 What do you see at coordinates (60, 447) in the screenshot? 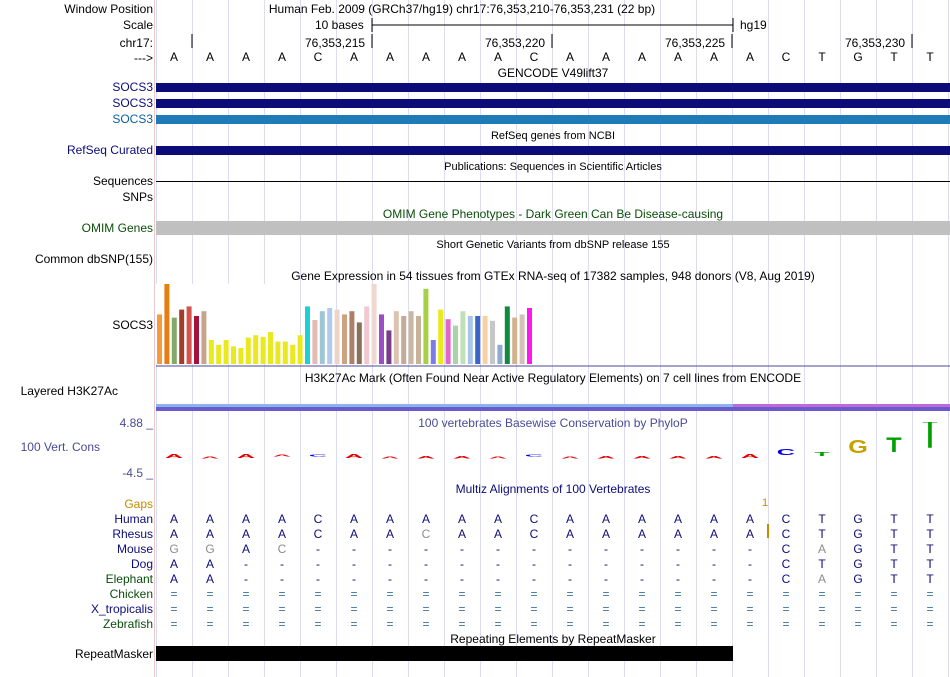
I see `label-100-vert-cons: 100 Vert. Cons` at bounding box center [60, 447].